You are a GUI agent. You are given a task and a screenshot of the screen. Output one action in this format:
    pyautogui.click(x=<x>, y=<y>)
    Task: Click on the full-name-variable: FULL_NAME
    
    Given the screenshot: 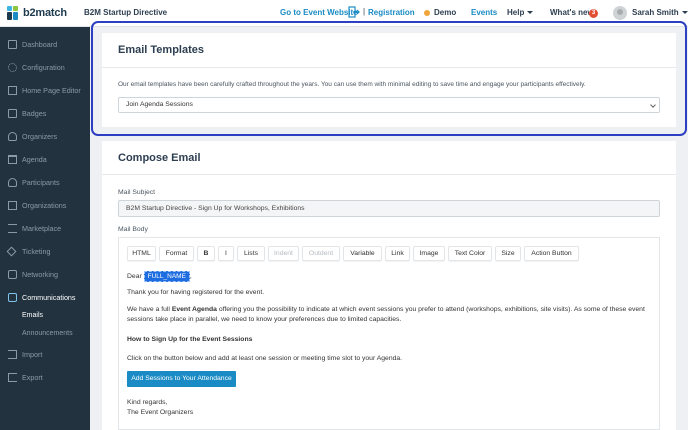 What is the action you would take?
    pyautogui.click(x=166, y=276)
    